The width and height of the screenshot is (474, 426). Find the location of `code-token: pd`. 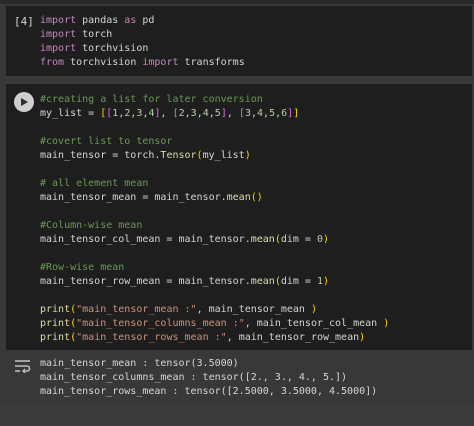

code-token: pd is located at coordinates (145, 20).